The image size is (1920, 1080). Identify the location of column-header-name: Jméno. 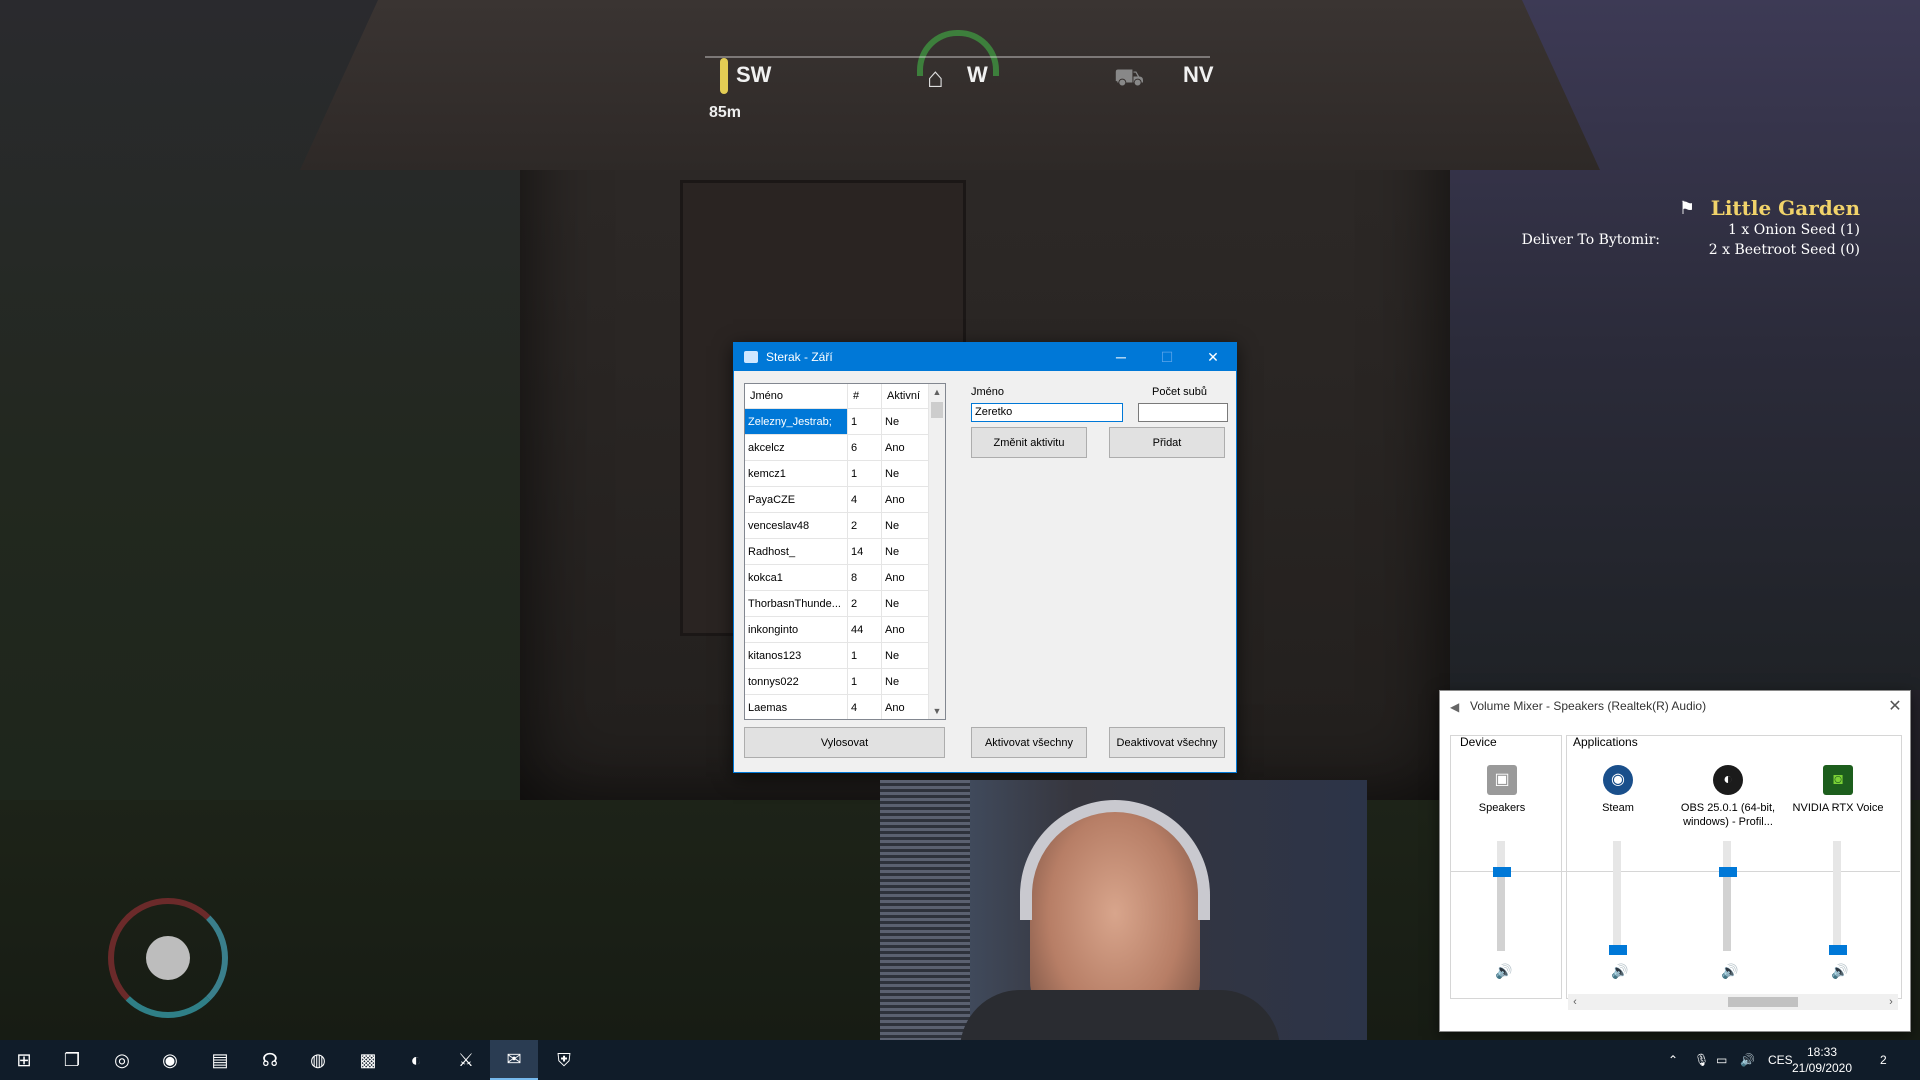
(796, 396).